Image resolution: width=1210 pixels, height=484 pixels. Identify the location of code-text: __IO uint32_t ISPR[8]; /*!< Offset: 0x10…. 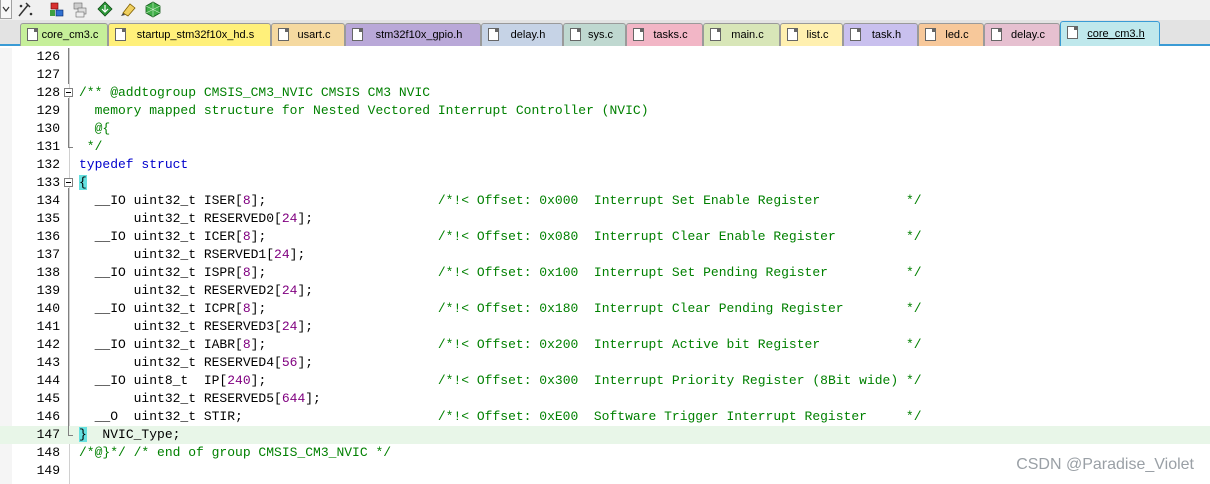
(500, 272).